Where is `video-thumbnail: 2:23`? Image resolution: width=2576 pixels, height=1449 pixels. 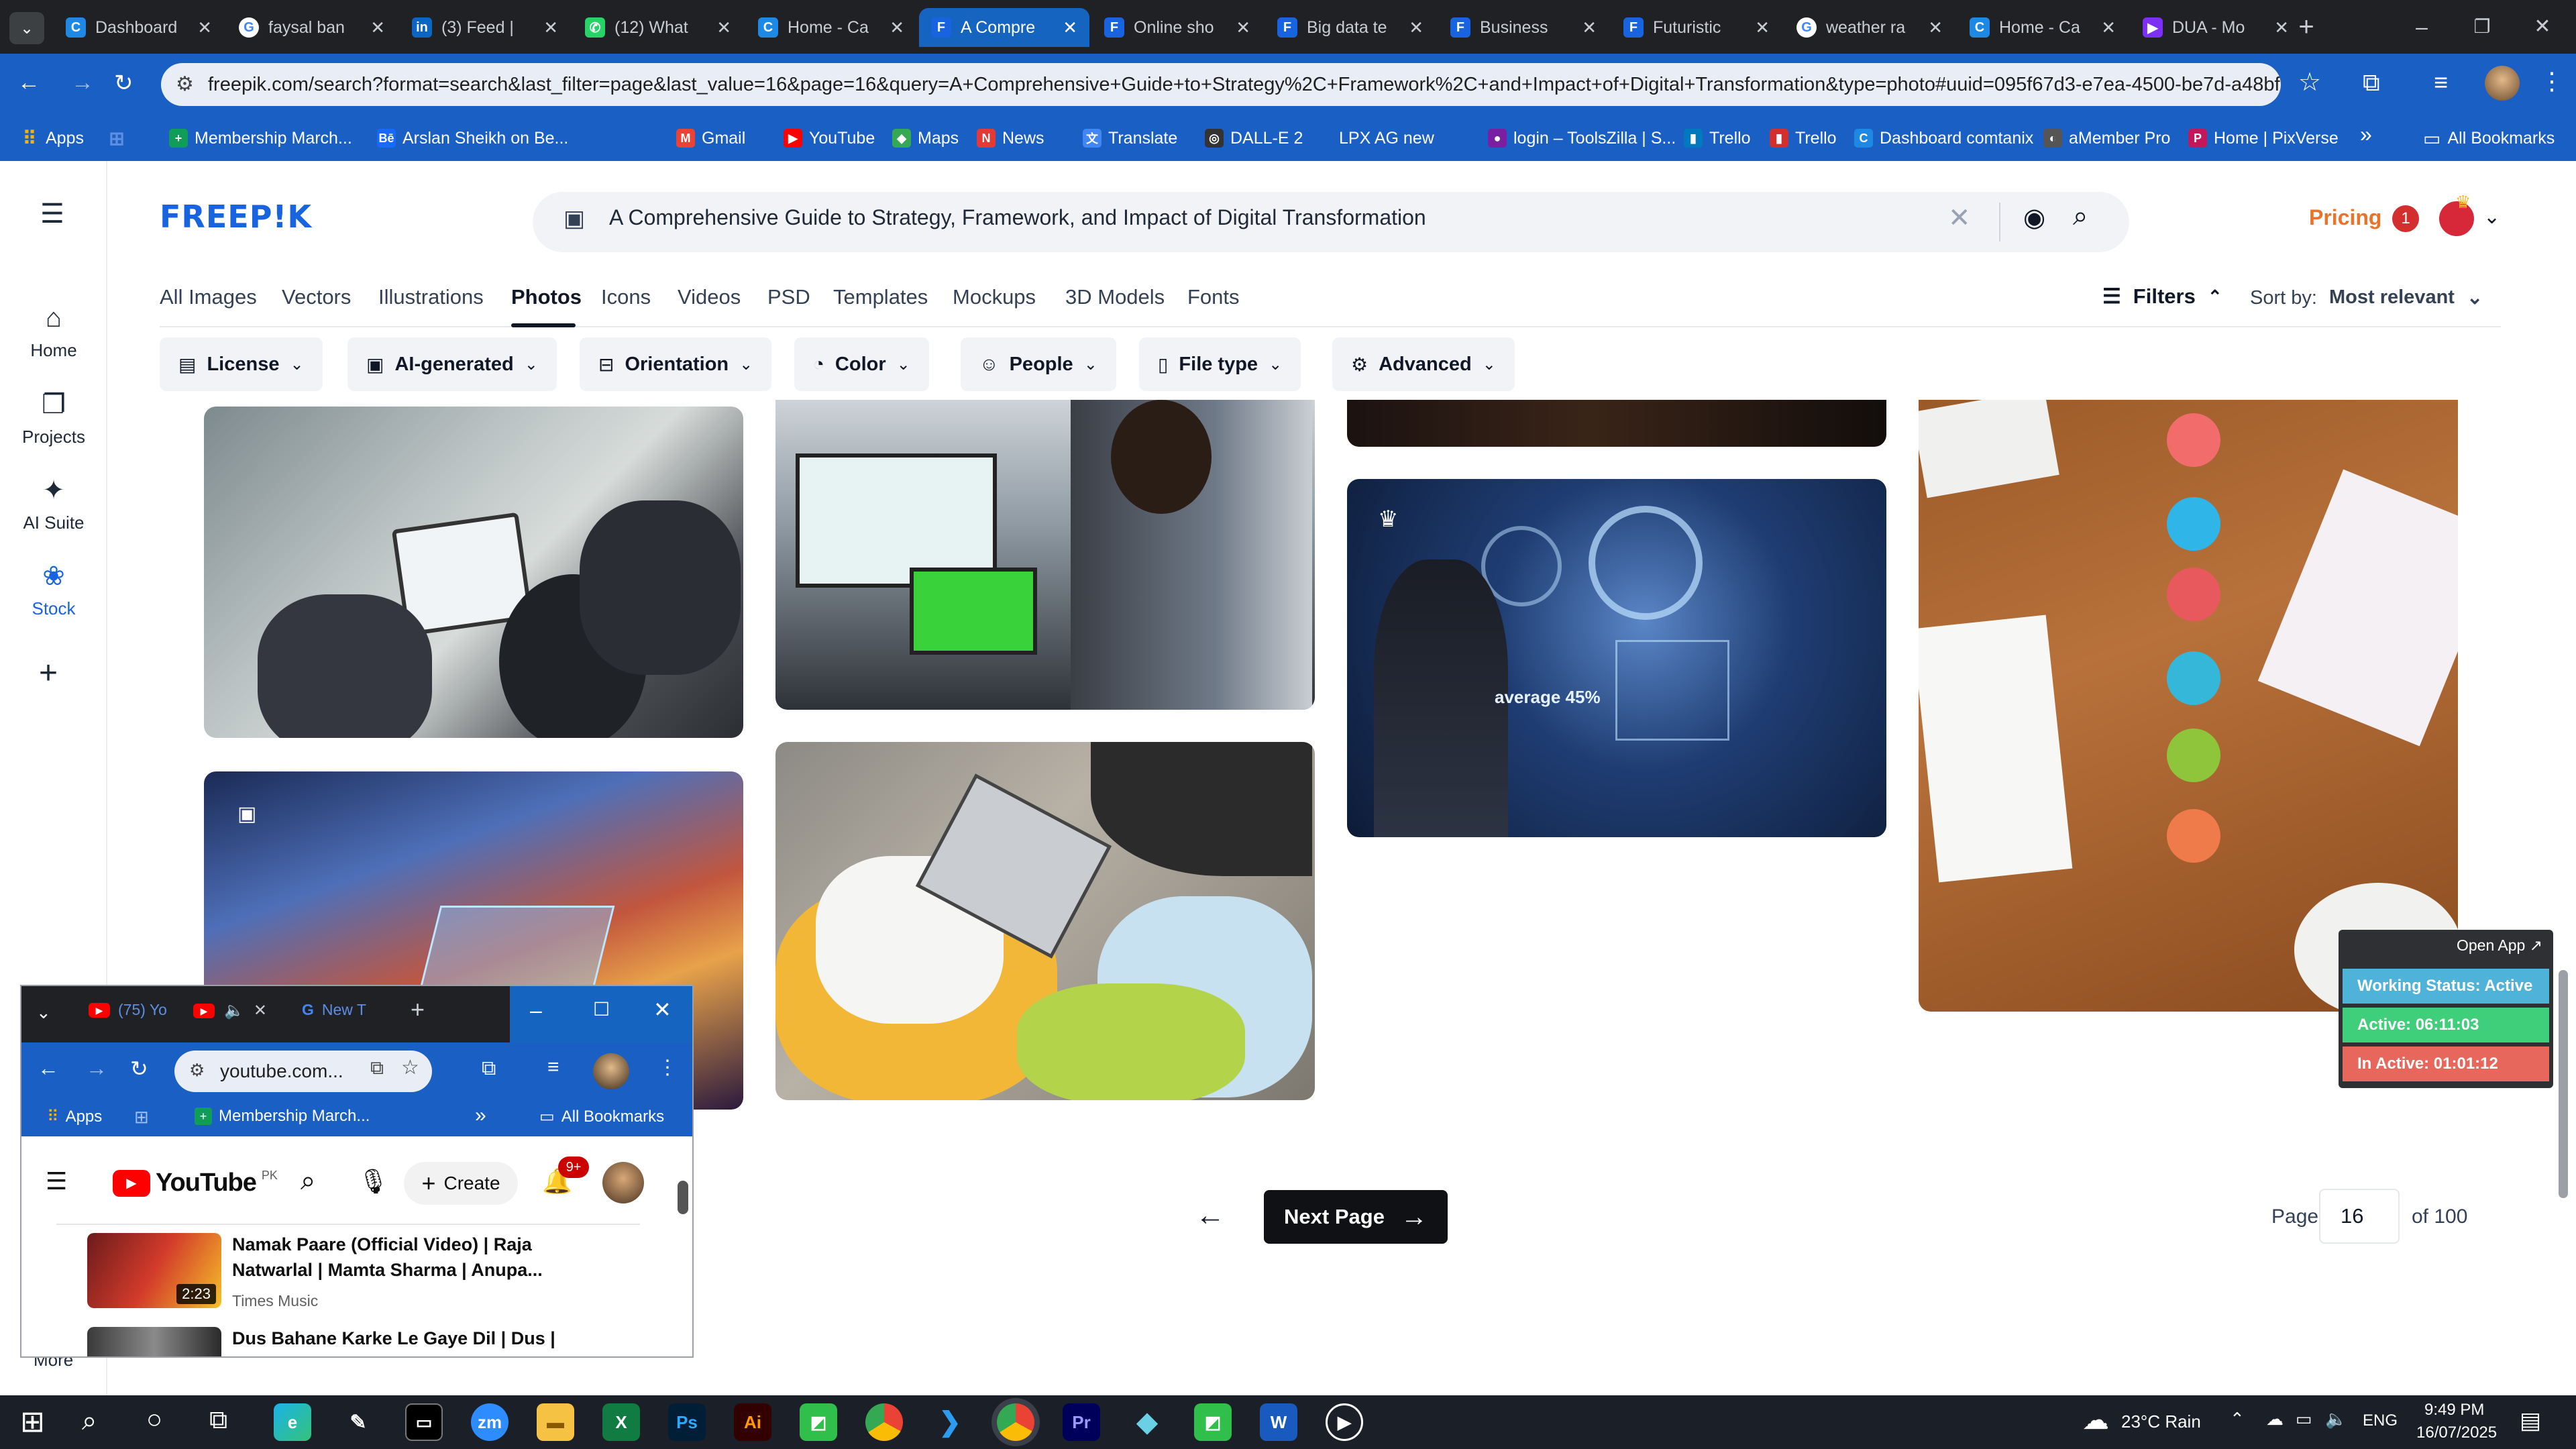
video-thumbnail: 2:23 is located at coordinates (154, 1270).